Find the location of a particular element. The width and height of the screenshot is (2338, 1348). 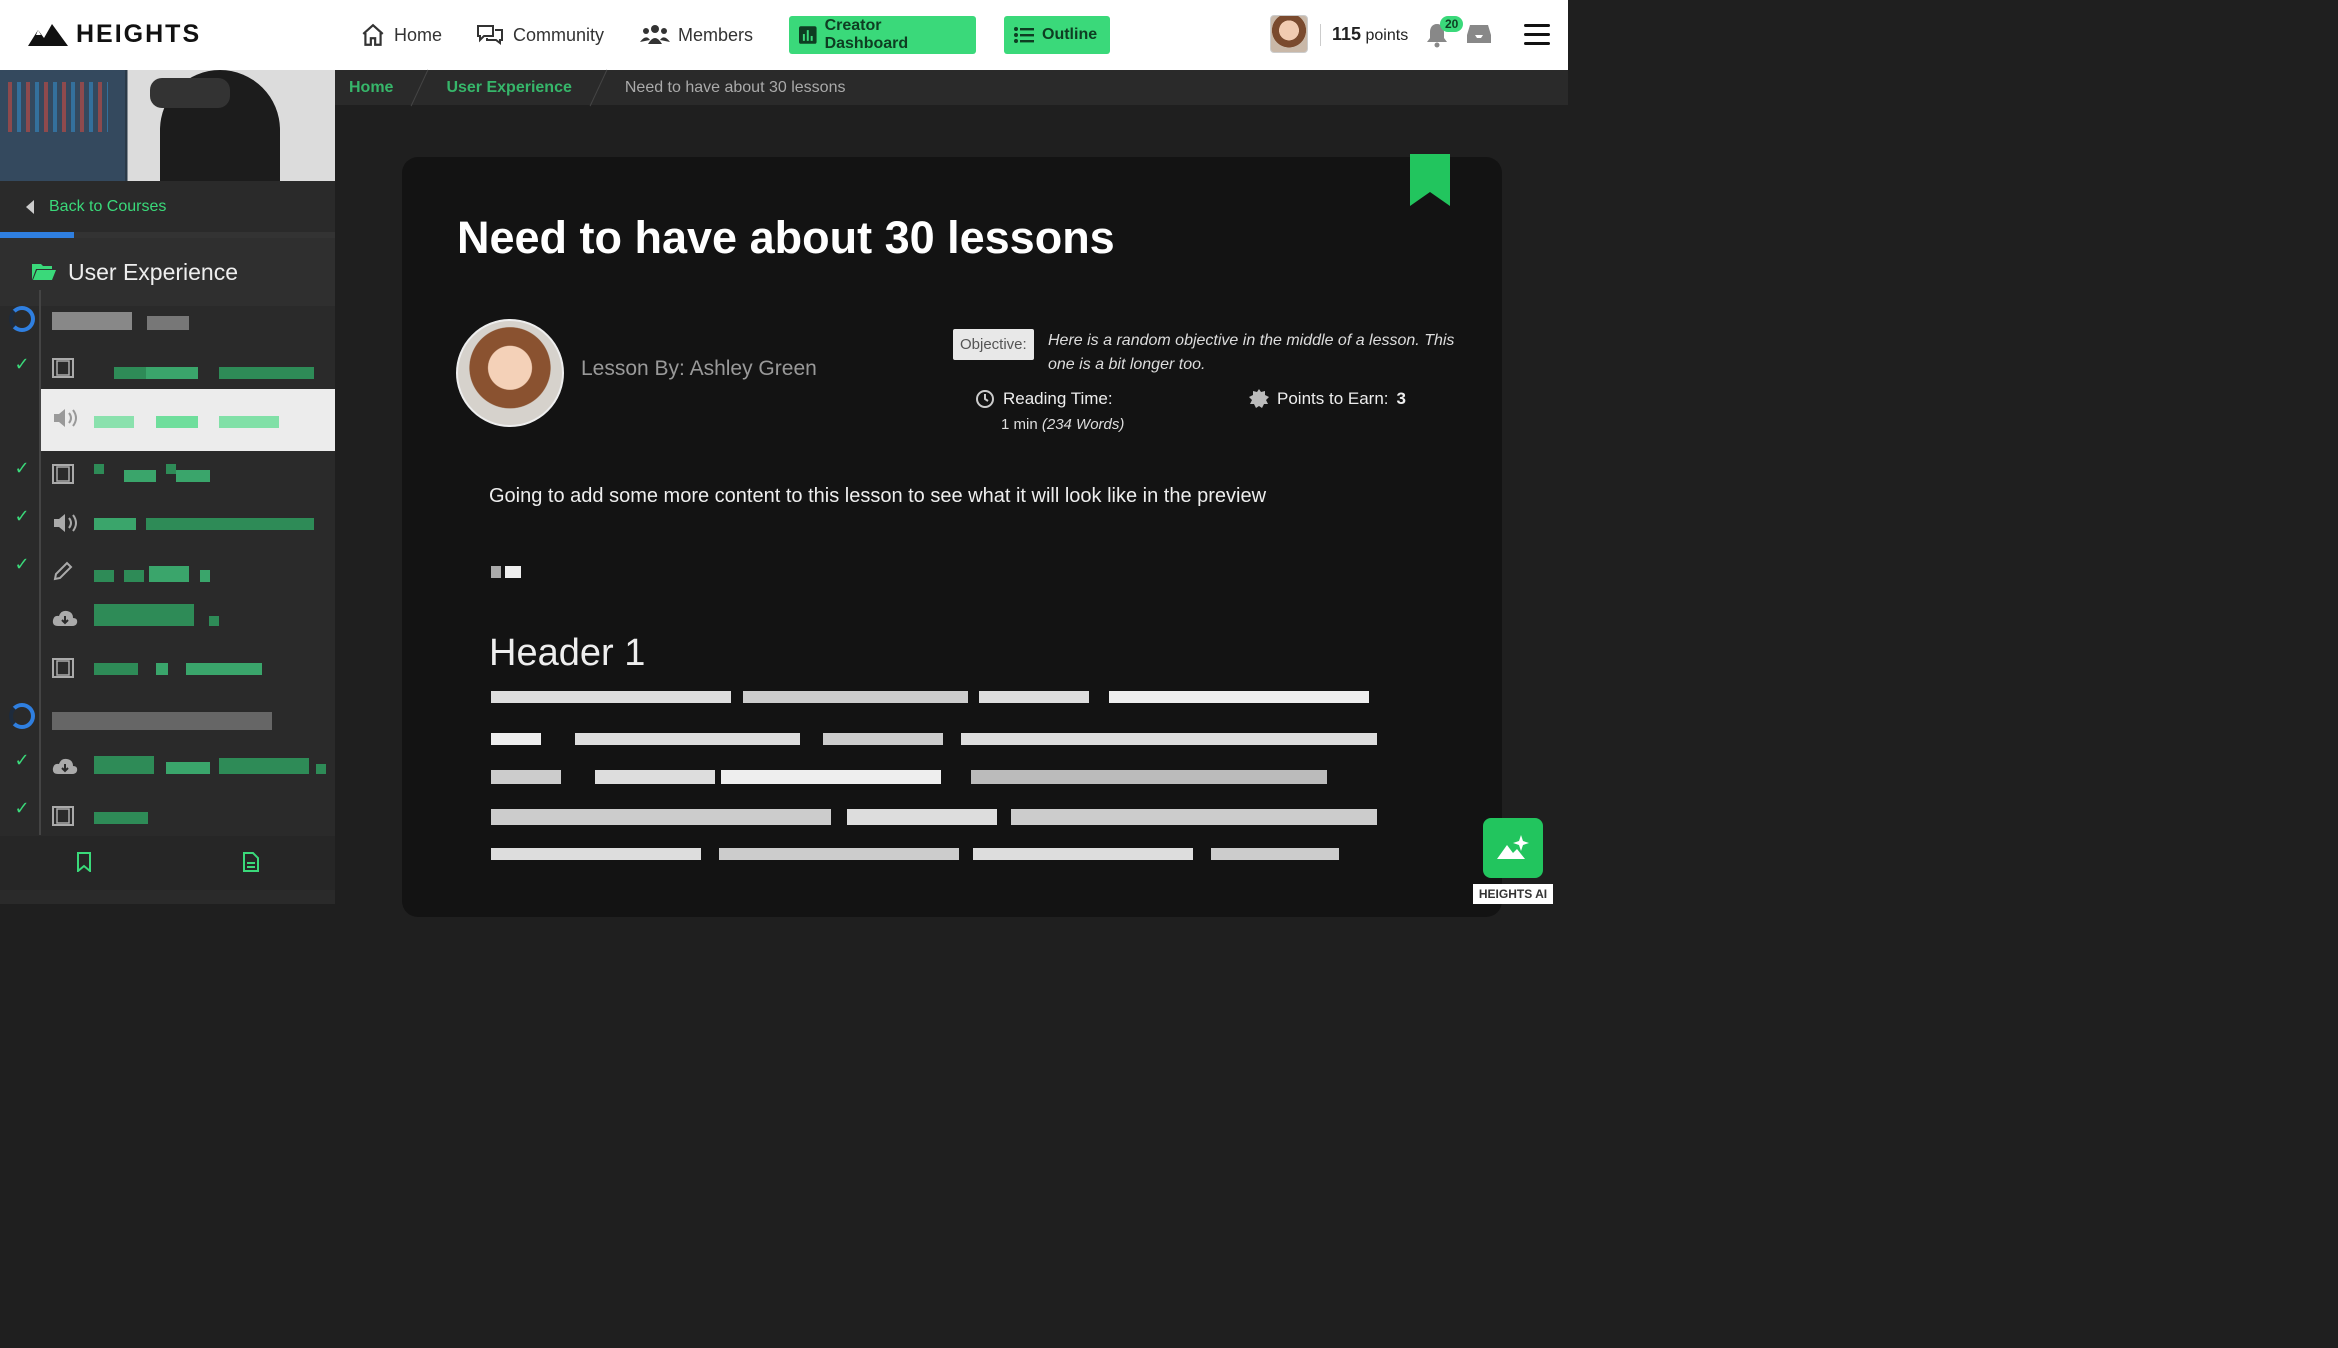

breadcrumb-home: Home is located at coordinates (371, 88).